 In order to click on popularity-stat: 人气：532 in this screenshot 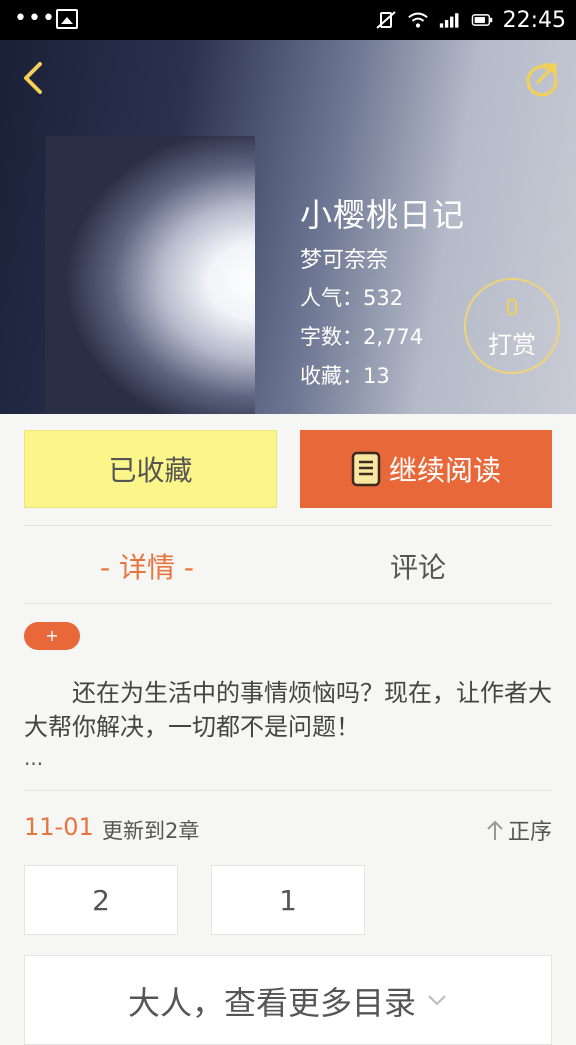, I will do `click(352, 298)`.